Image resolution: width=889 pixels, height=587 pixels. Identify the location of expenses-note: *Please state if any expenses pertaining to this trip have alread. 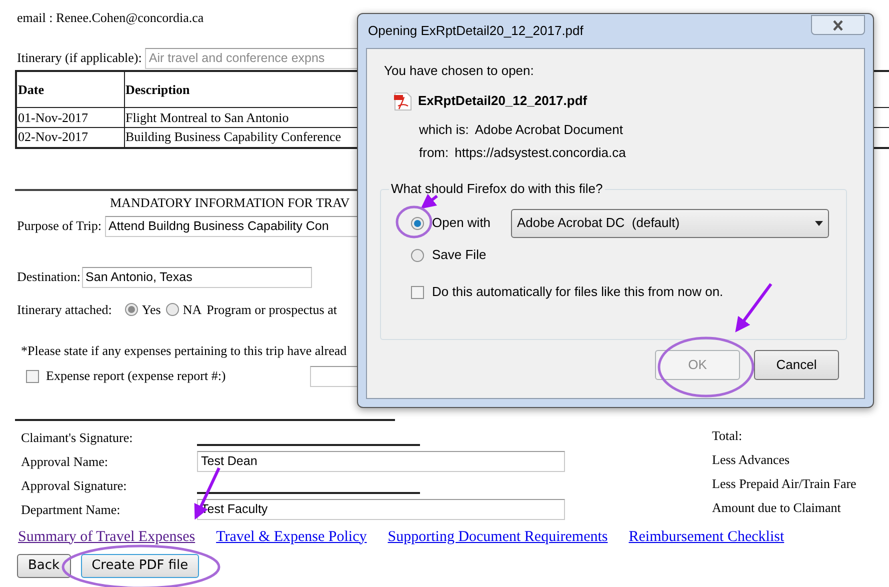
(184, 350).